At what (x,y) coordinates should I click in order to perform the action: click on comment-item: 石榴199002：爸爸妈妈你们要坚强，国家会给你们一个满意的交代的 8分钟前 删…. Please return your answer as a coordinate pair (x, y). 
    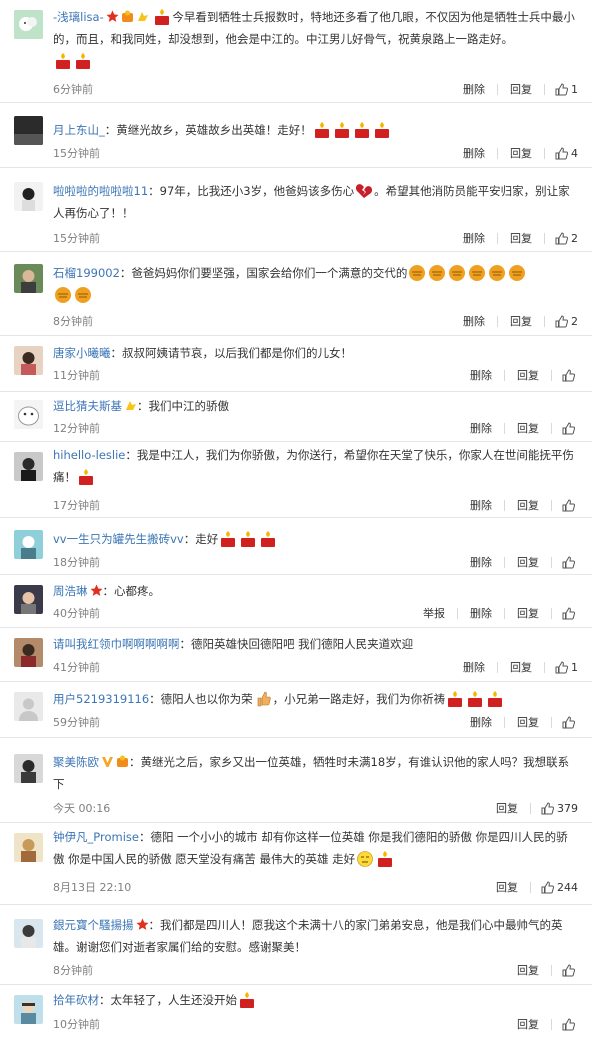
    Looking at the image, I should click on (296, 294).